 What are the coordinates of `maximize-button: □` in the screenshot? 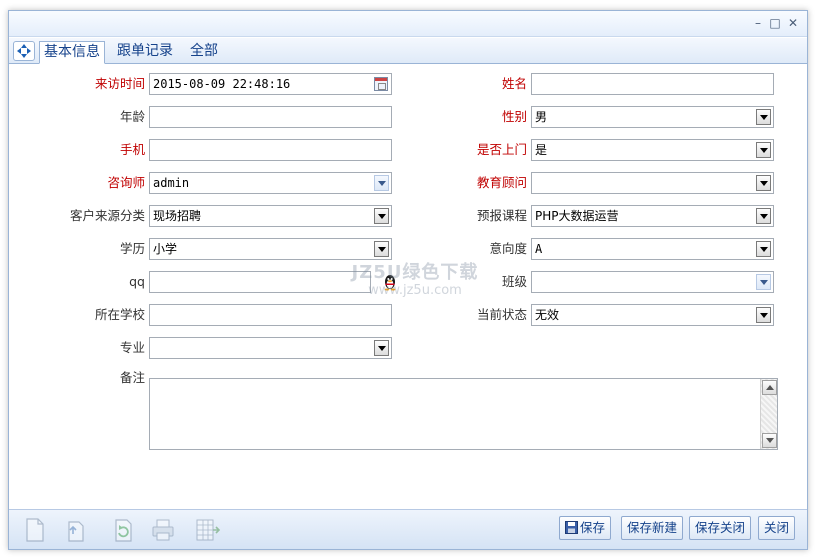 It's located at (775, 23).